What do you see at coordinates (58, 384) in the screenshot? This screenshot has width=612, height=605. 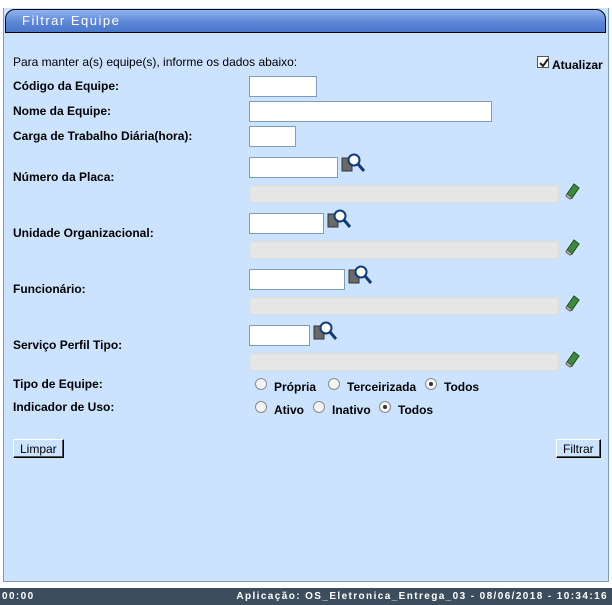 I see `tipo-equipe-label: Tipo de Equipe:` at bounding box center [58, 384].